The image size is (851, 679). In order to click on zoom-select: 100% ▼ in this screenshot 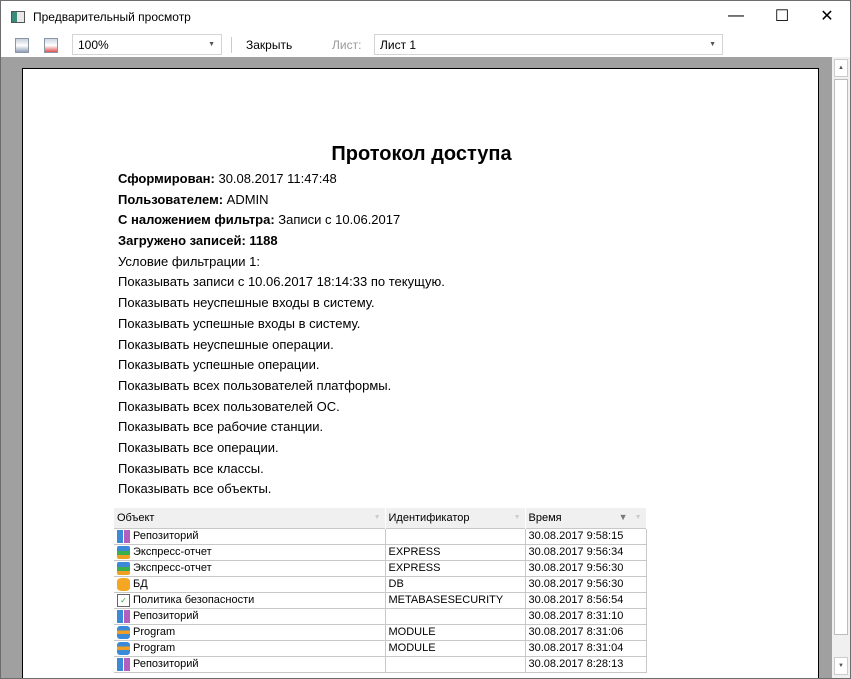, I will do `click(147, 44)`.